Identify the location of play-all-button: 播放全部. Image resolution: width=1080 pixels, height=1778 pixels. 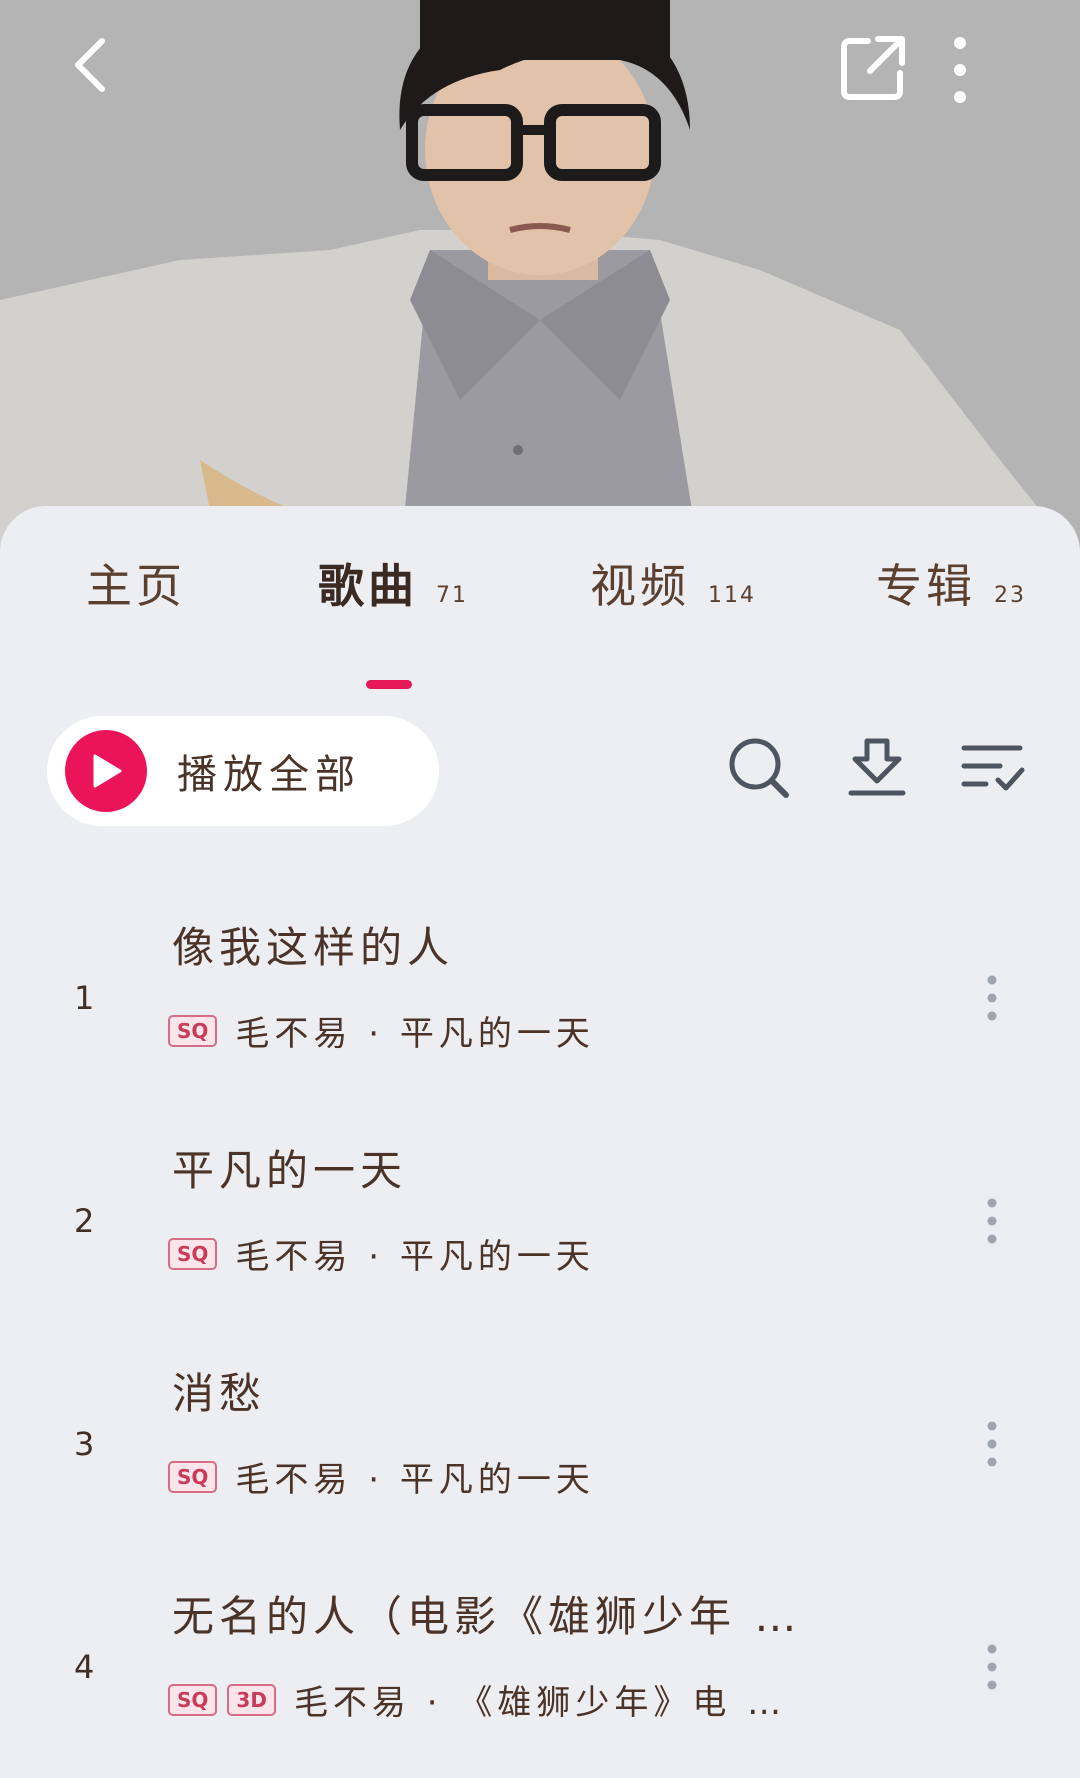
(243, 771).